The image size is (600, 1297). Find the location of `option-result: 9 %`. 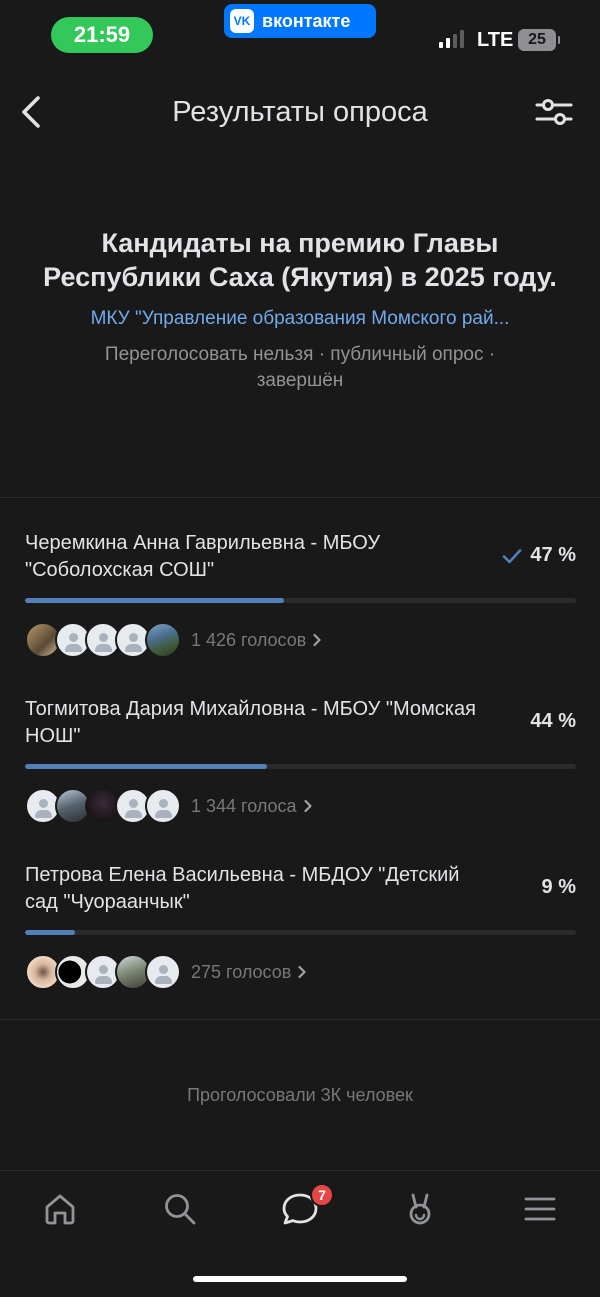

option-result: 9 % is located at coordinates (559, 887).